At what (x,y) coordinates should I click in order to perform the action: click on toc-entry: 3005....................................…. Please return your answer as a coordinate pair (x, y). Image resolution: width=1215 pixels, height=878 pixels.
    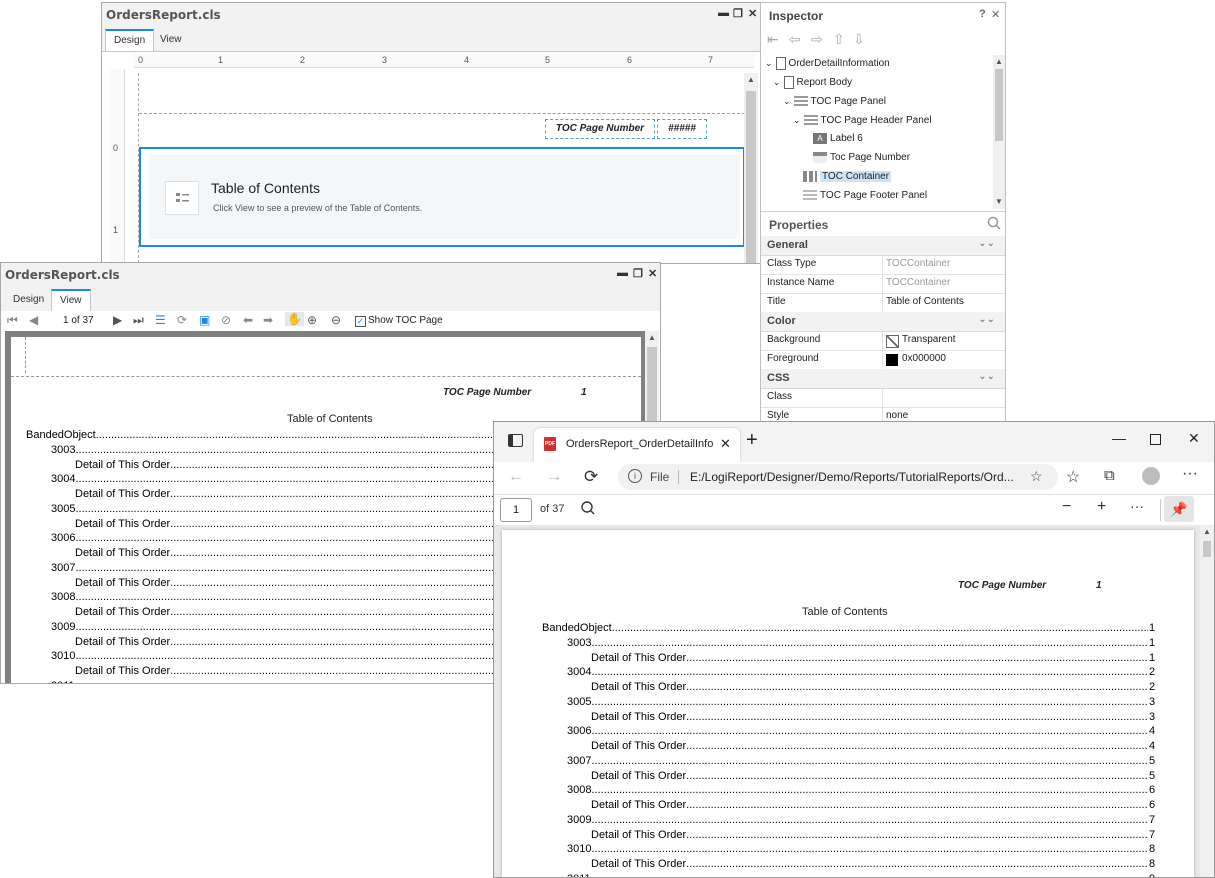
    Looking at the image, I should click on (857, 702).